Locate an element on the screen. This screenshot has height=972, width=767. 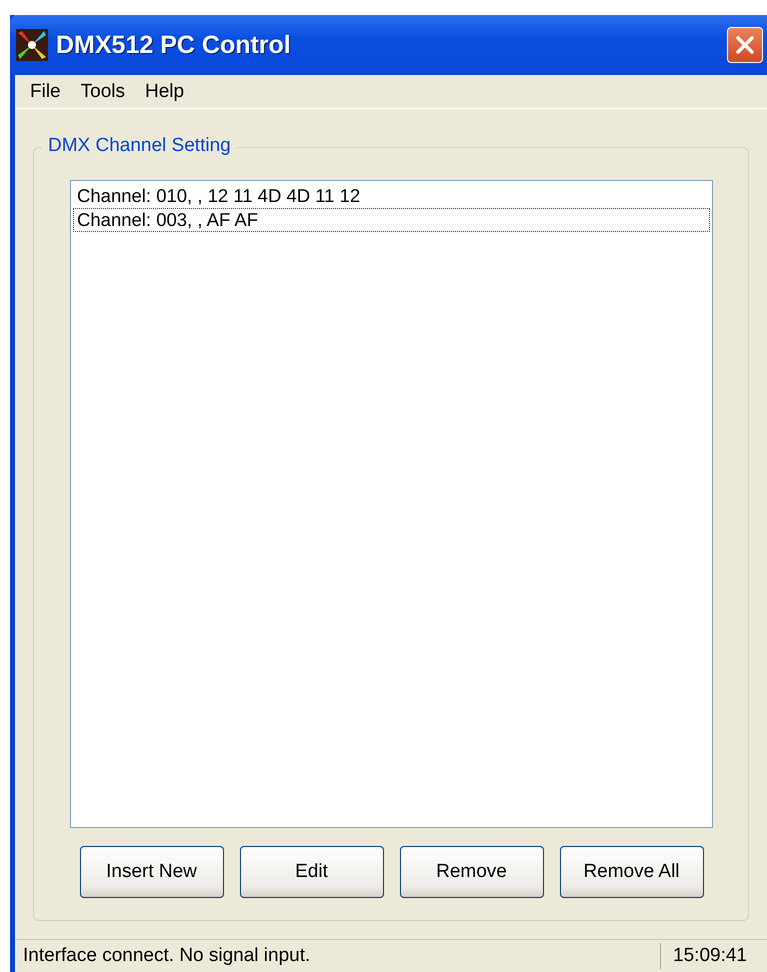
menu-item: Help is located at coordinates (165, 91).